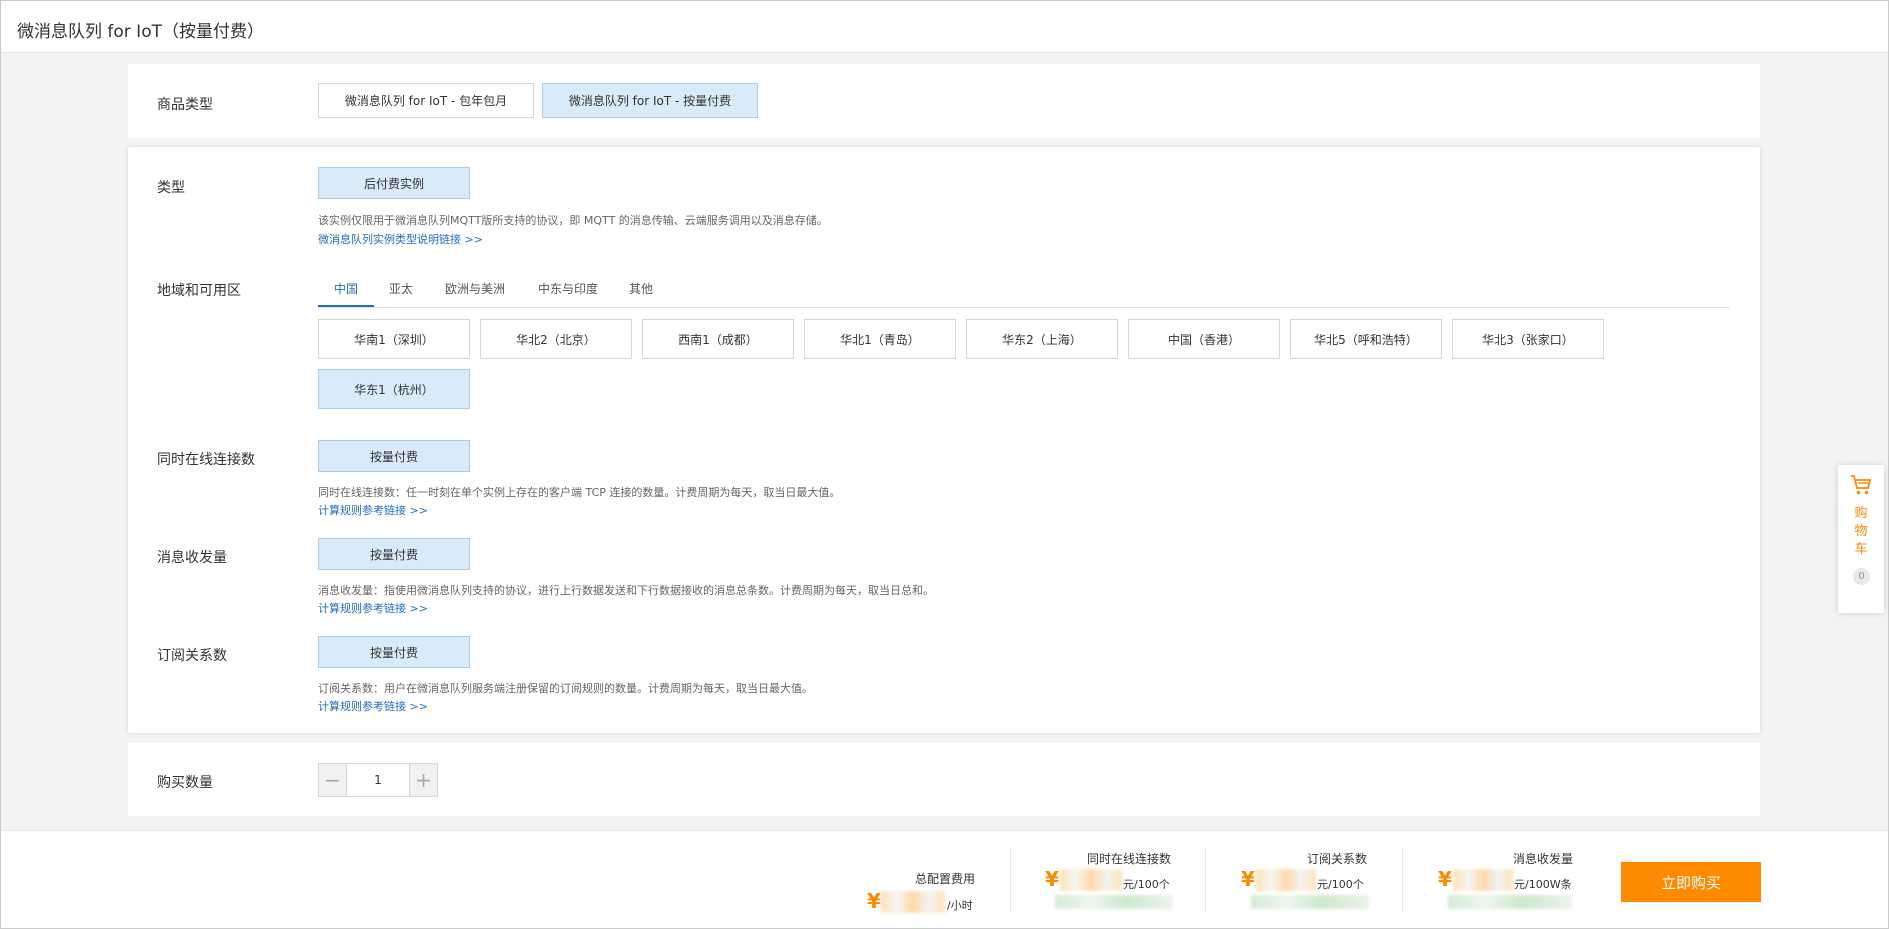 The height and width of the screenshot is (929, 1889). I want to click on messages-pay-as-you-go-button: 按量付费, so click(394, 554).